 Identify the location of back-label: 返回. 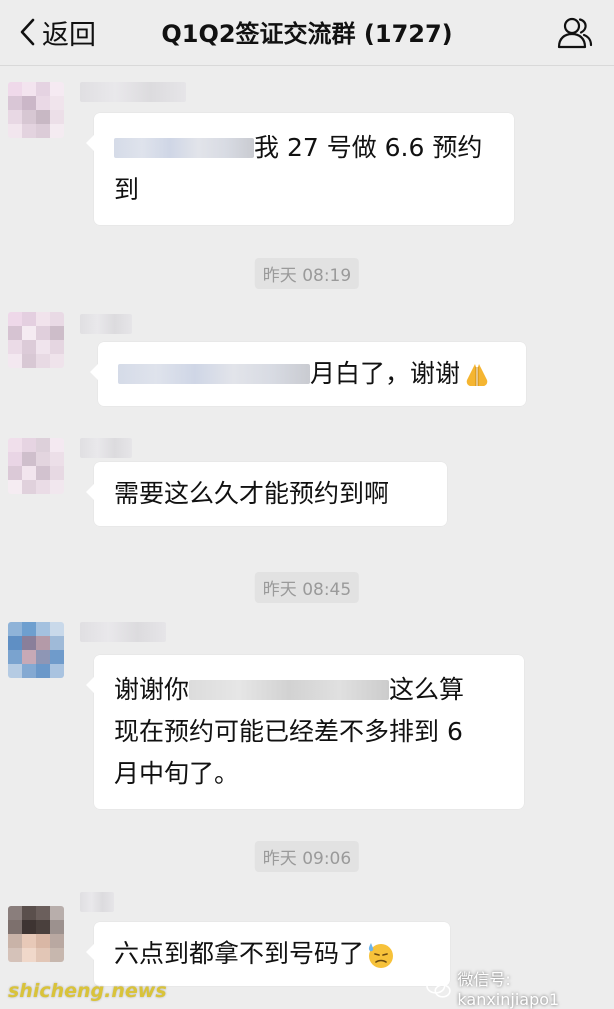
(69, 35).